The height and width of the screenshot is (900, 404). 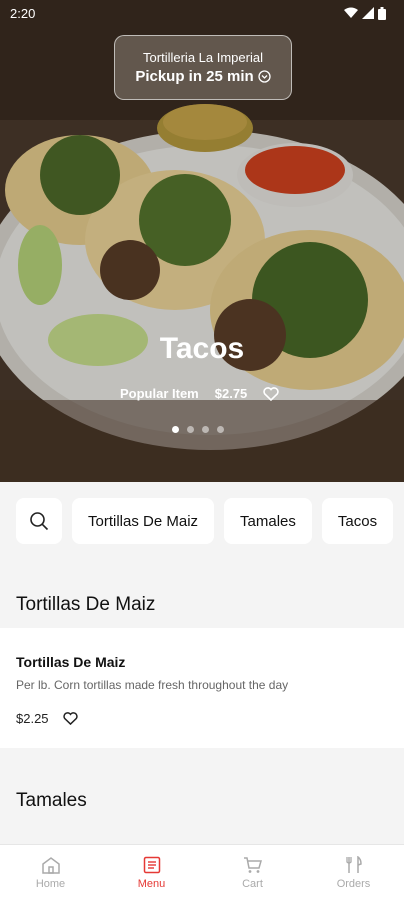 What do you see at coordinates (264, 76) in the screenshot?
I see `chevron-circle-icon` at bounding box center [264, 76].